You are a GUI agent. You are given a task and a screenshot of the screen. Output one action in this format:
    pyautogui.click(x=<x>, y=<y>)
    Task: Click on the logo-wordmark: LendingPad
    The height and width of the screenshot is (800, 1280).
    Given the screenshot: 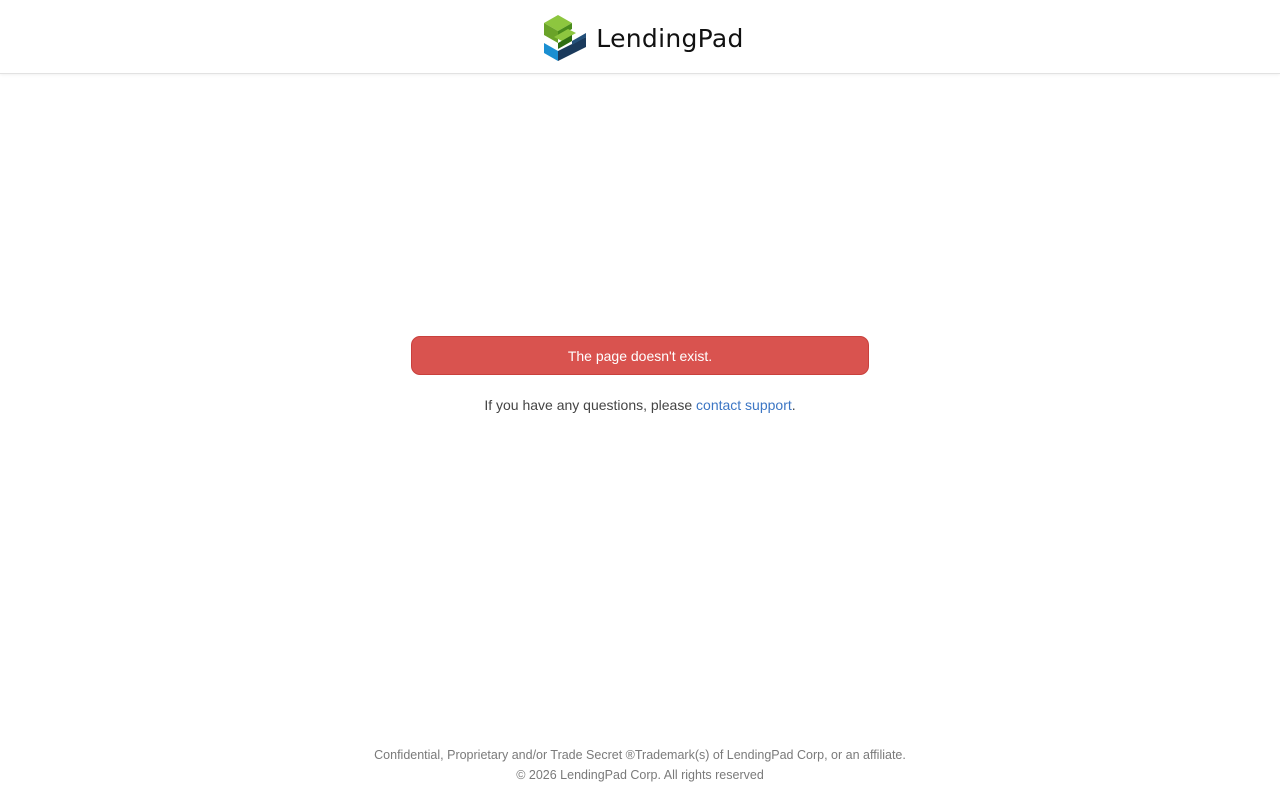 What is the action you would take?
    pyautogui.click(x=670, y=38)
    